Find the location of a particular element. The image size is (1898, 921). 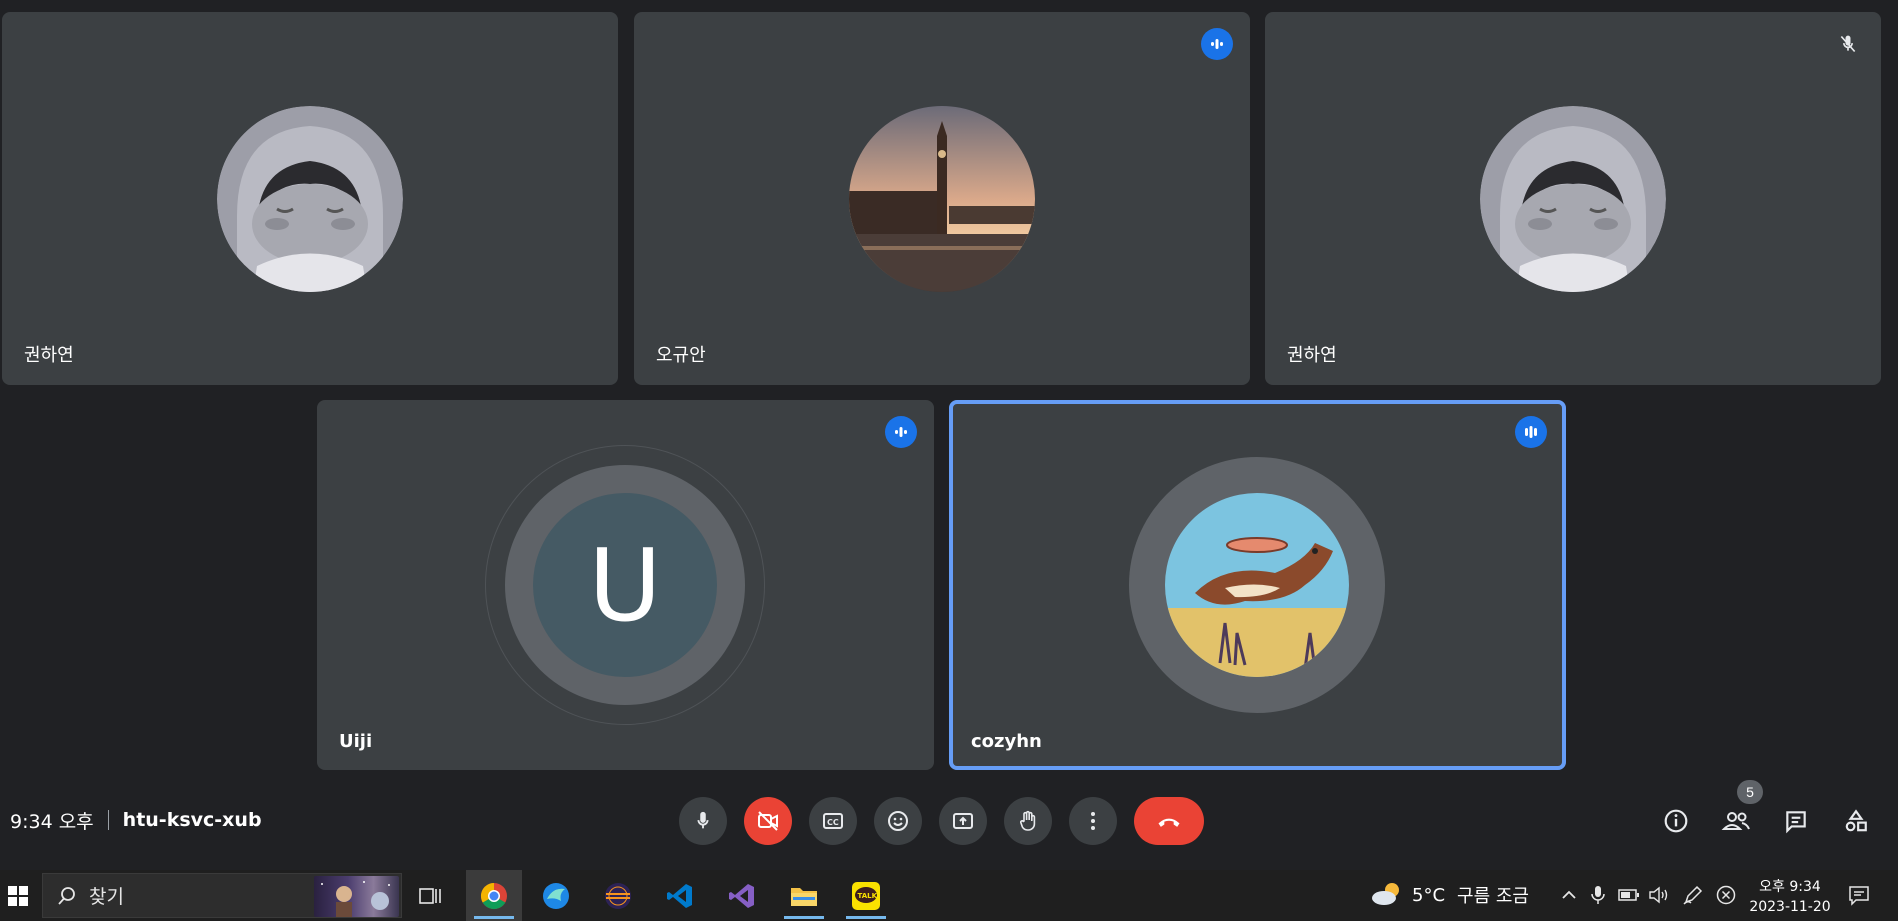

people-button is located at coordinates (1736, 821).